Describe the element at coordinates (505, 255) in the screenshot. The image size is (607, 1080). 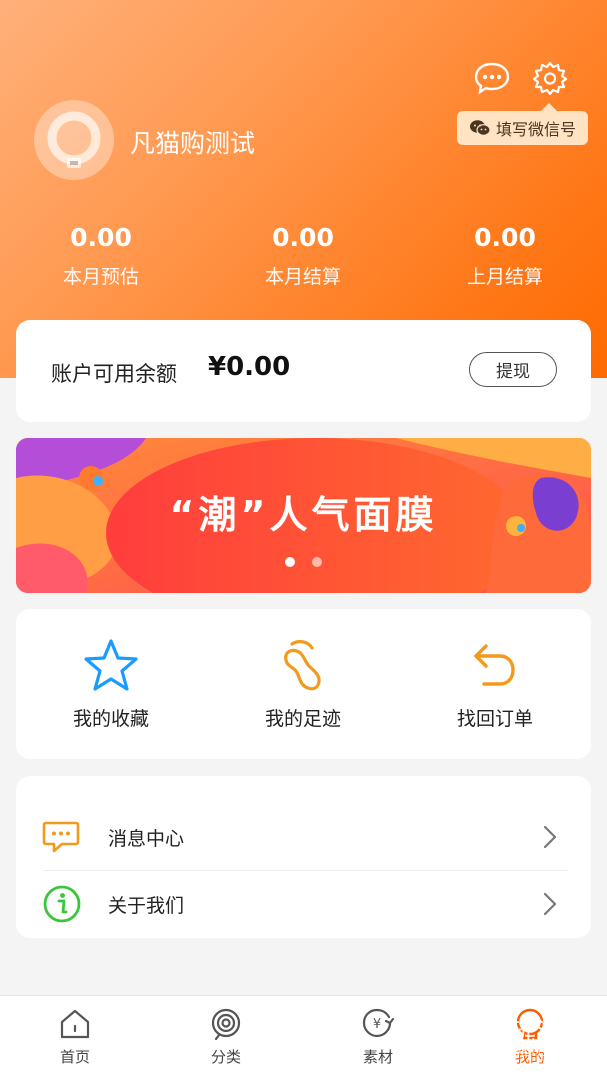
I see `stat-last-month-settled: 0.00 上月结算` at that location.